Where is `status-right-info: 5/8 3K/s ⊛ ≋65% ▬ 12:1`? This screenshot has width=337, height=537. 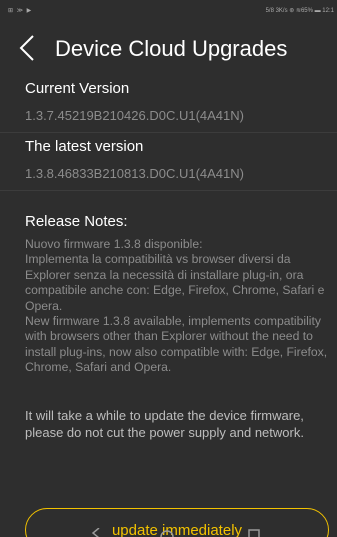
status-right-info: 5/8 3K/s ⊛ ≋65% ▬ 12:1 is located at coordinates (299, 11).